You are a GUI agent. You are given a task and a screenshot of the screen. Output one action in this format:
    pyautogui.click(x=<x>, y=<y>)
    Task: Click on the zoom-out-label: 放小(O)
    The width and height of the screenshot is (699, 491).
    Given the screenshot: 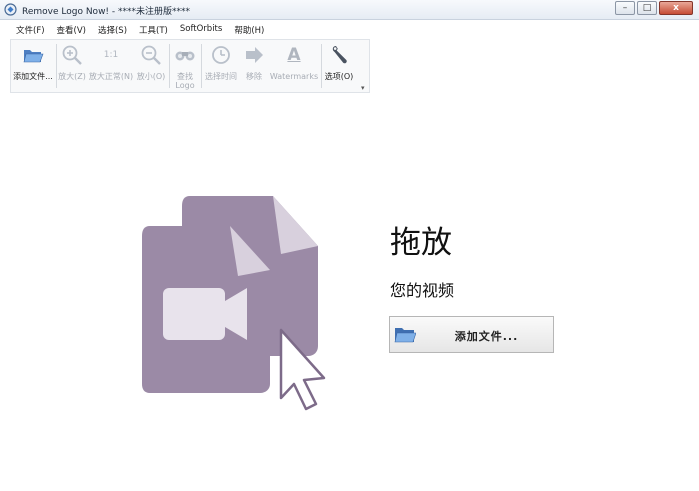 What is the action you would take?
    pyautogui.click(x=151, y=76)
    